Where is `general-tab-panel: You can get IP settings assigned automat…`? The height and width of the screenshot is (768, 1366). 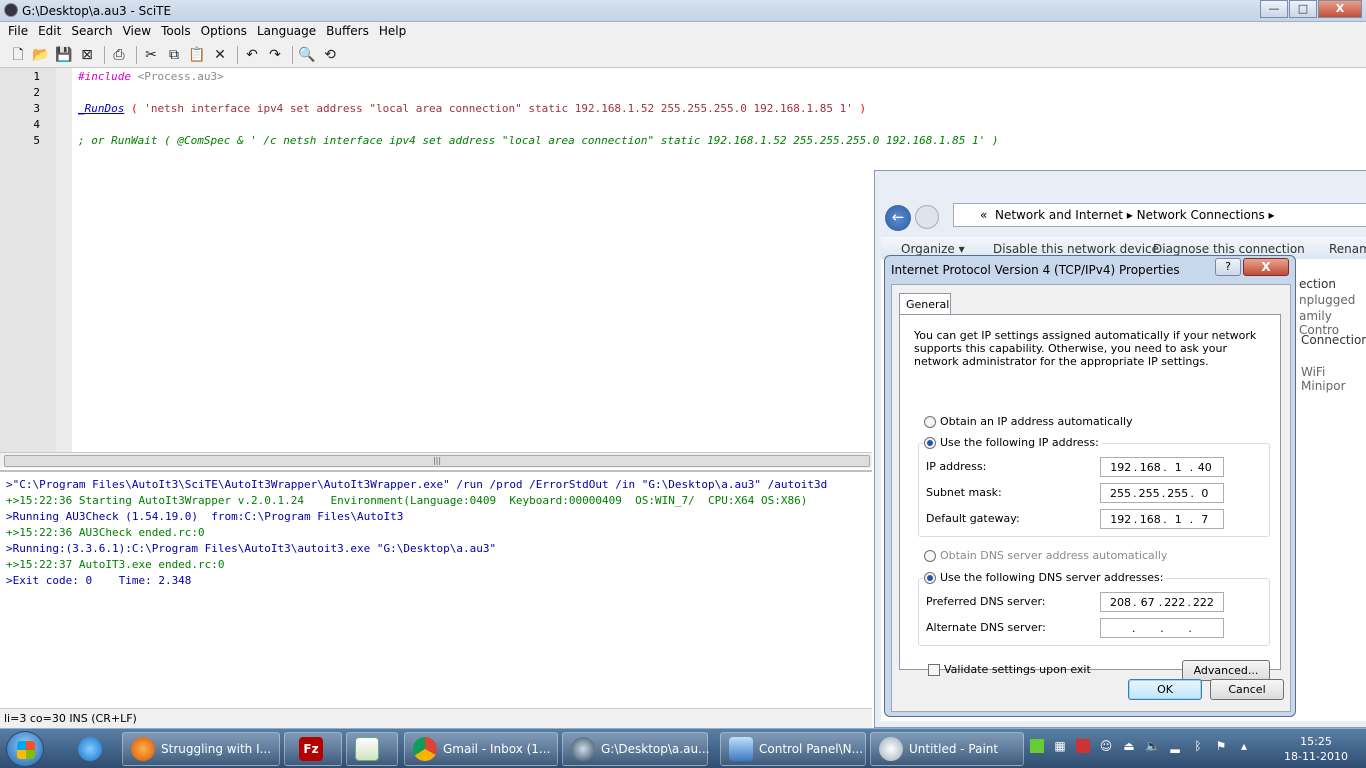 general-tab-panel: You can get IP settings assigned automat… is located at coordinates (1090, 497).